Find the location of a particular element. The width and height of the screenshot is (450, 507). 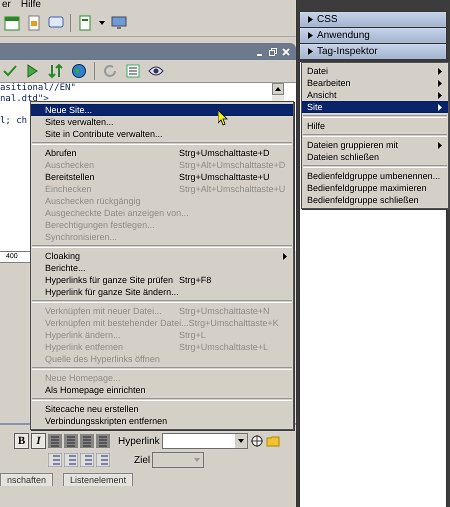

target-field is located at coordinates (178, 460).